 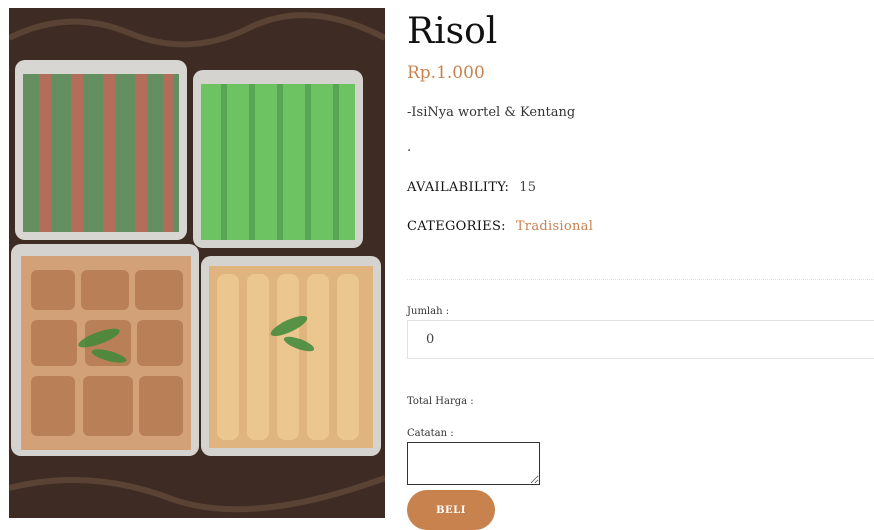 I want to click on quantity-input, so click(x=640, y=339).